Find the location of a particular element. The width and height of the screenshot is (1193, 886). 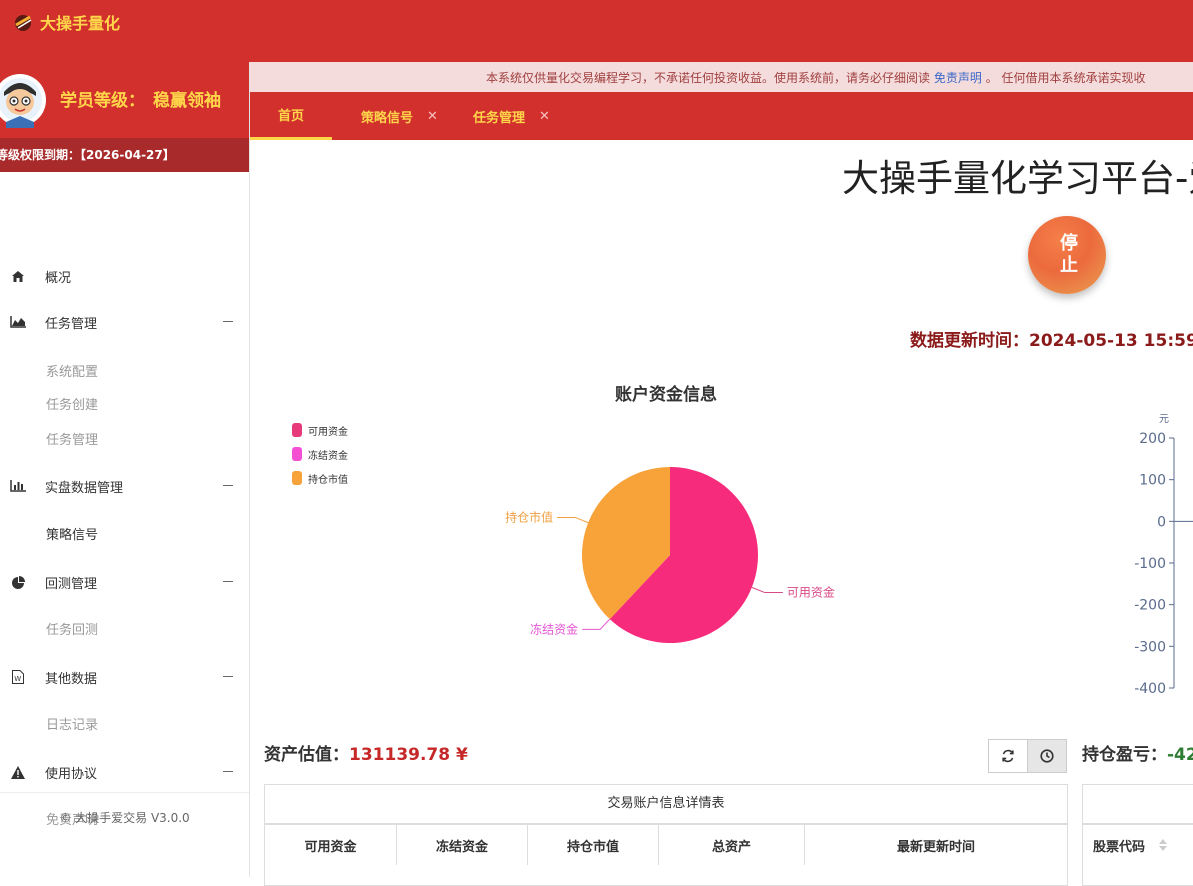

refresh-icon is located at coordinates (1008, 756).